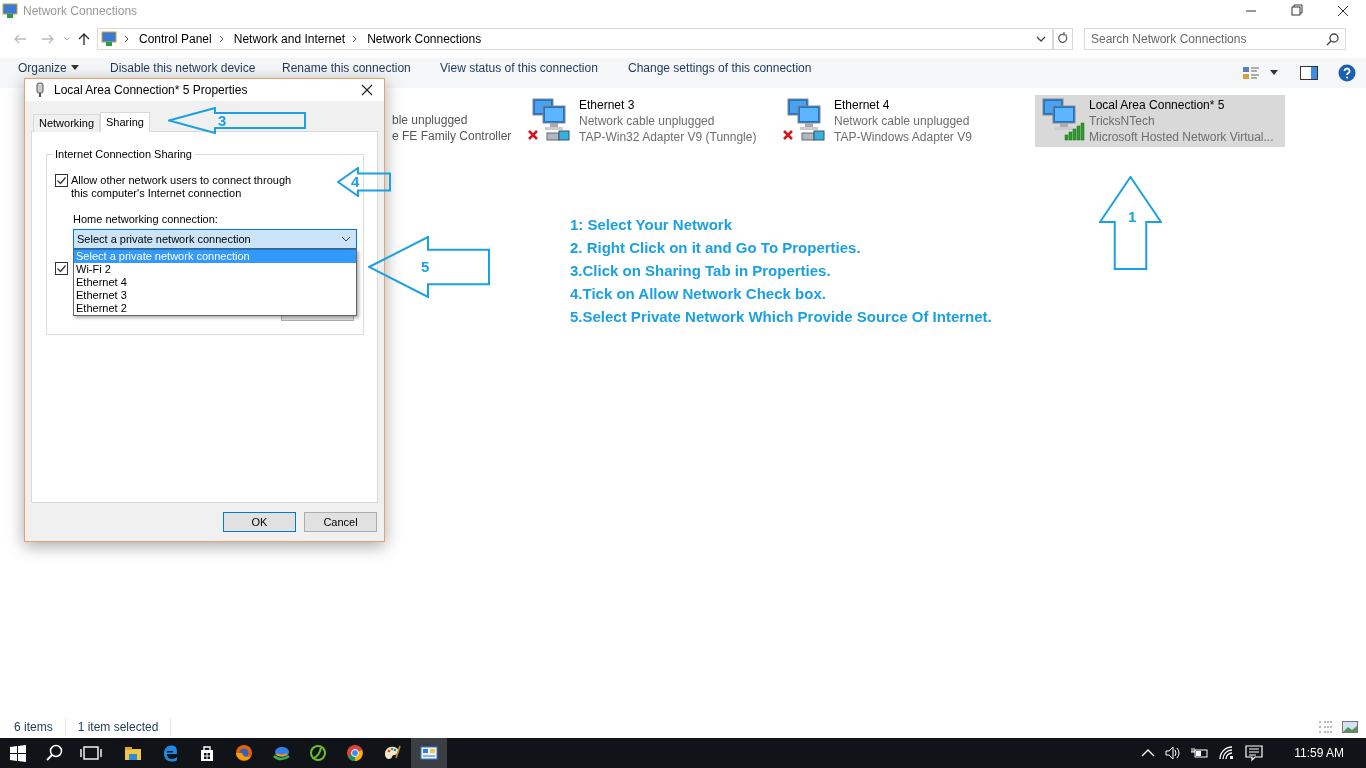  I want to click on dialog-button: Cancel, so click(340, 522).